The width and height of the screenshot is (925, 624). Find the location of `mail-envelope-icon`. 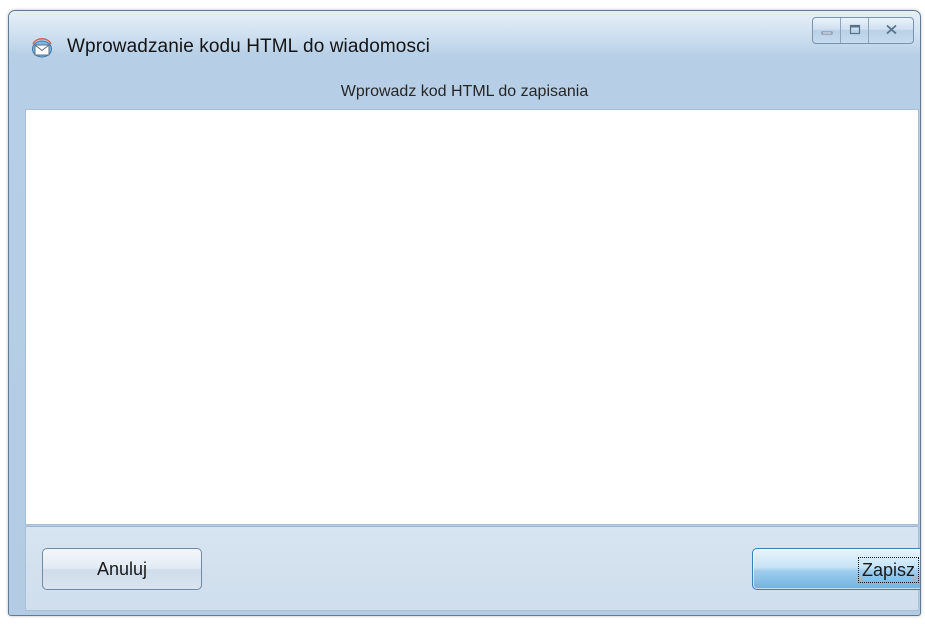

mail-envelope-icon is located at coordinates (42, 47).